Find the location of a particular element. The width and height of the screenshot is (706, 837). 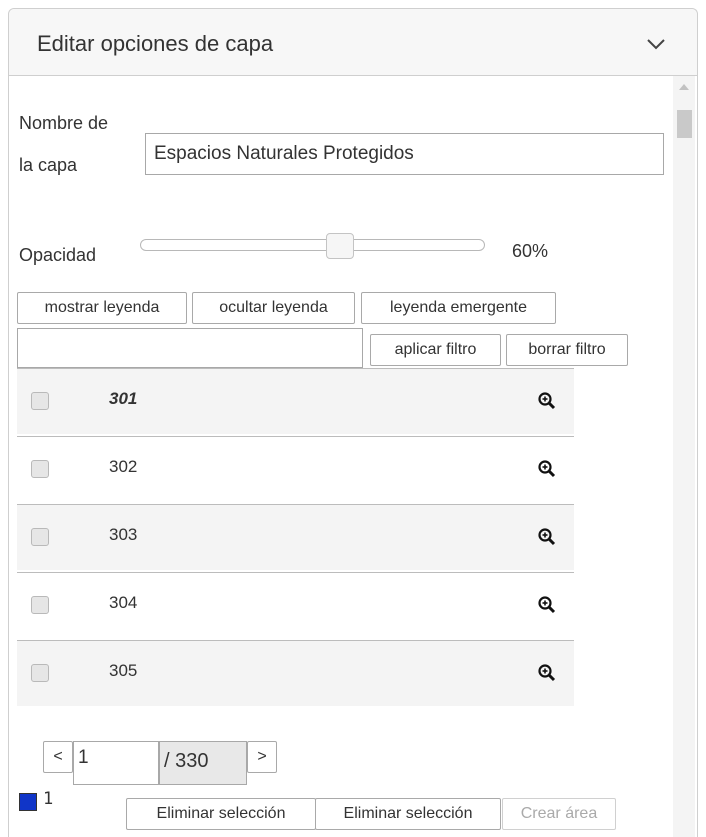

scrollbar-thumb is located at coordinates (684, 124).